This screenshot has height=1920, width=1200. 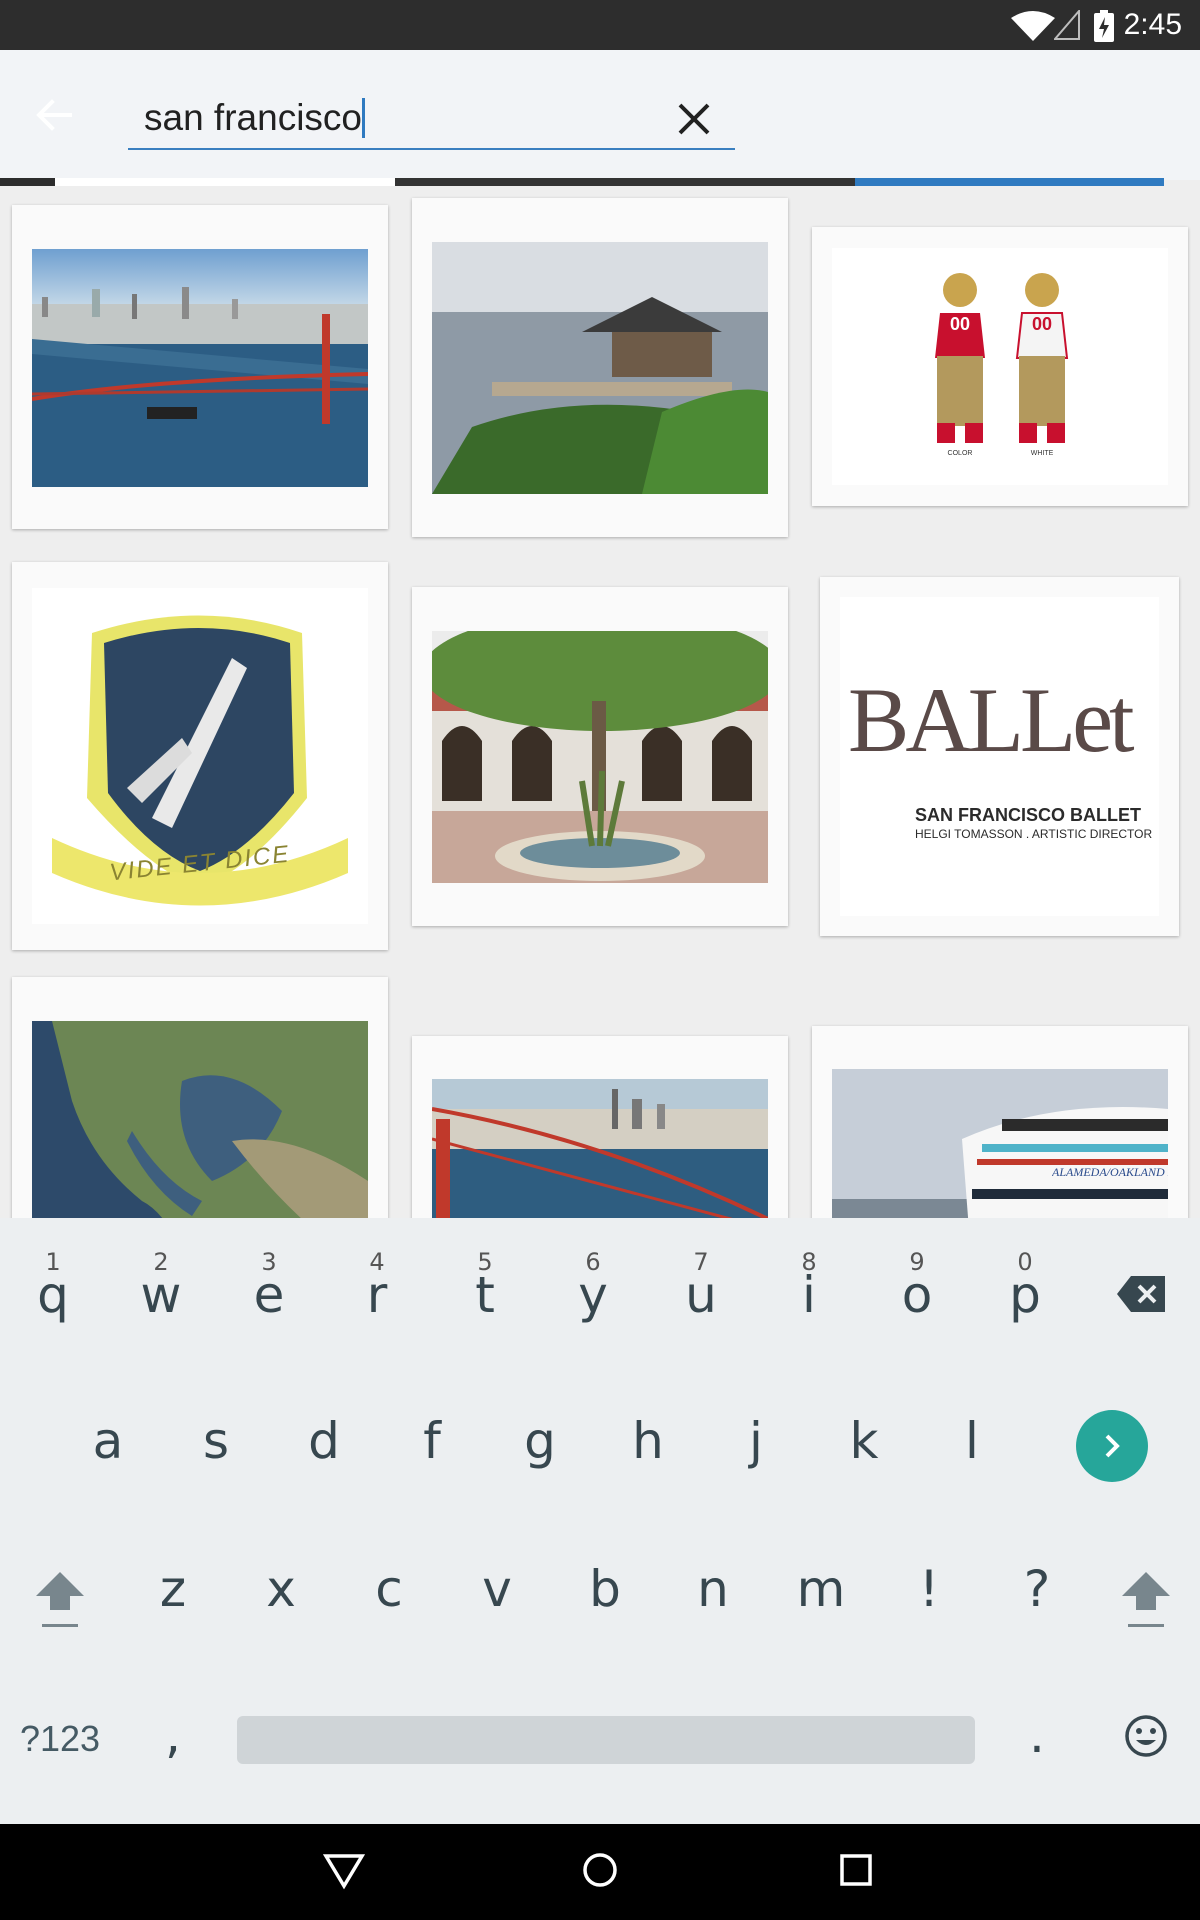 What do you see at coordinates (1028, 815) in the screenshot?
I see `ballet-title: SAN FRANCISCO BALLET` at bounding box center [1028, 815].